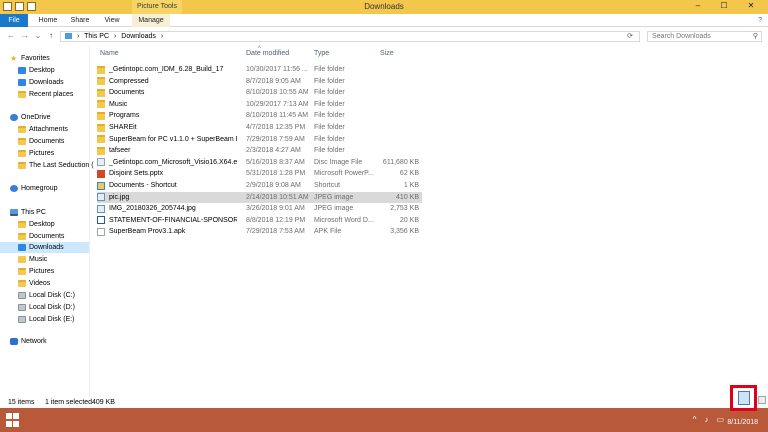  What do you see at coordinates (259, 92) in the screenshot?
I see `table-row: Documents 8/10/2018 10:55 AM File folder` at bounding box center [259, 92].